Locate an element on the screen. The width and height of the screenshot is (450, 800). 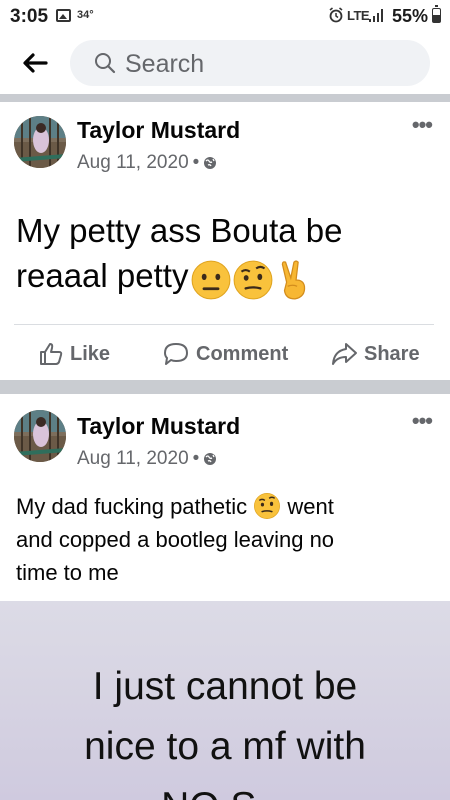
share-button: Share is located at coordinates (375, 354).